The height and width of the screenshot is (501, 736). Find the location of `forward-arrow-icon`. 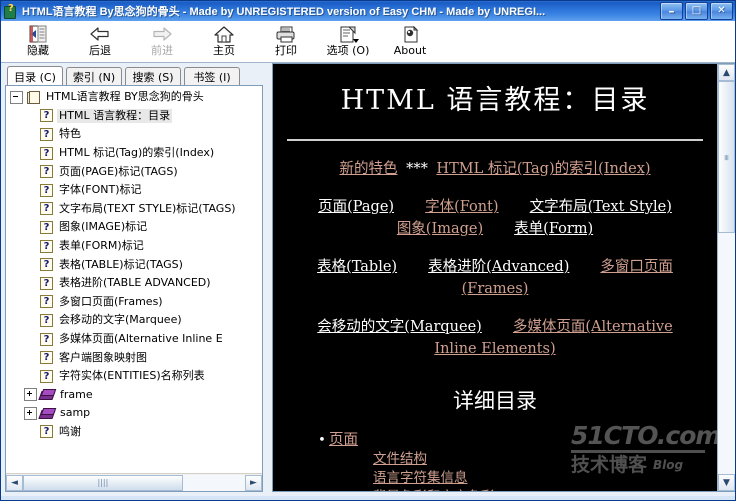

forward-arrow-icon is located at coordinates (162, 34).